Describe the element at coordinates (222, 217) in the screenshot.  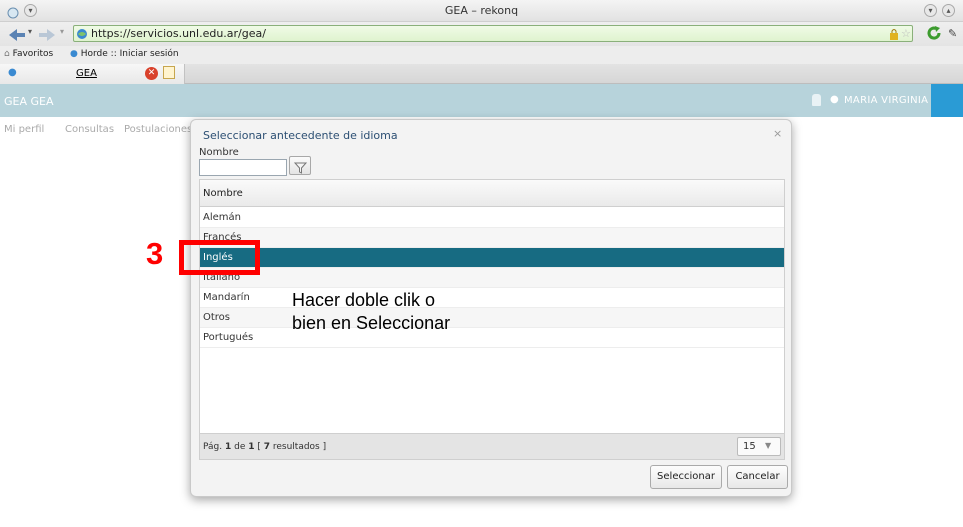
I see `row-label: Alemán` at that location.